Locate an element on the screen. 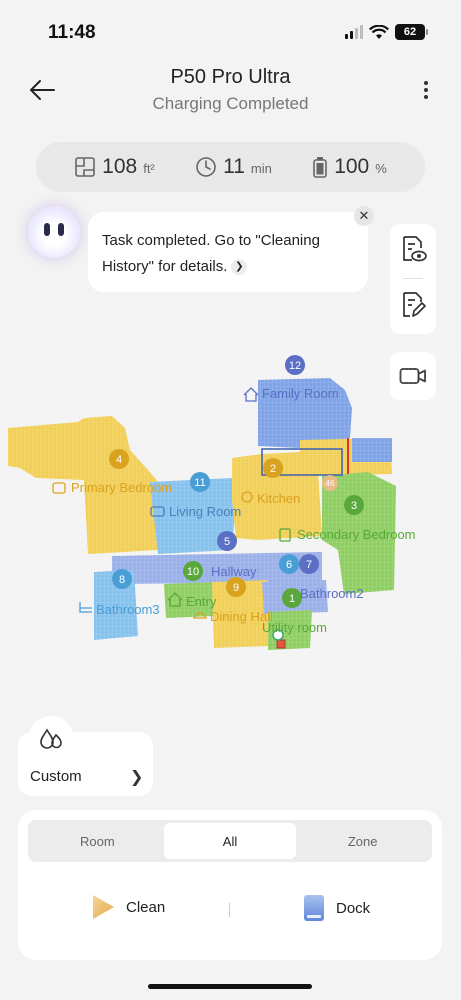  room-marker-7: 7 is located at coordinates (309, 564).